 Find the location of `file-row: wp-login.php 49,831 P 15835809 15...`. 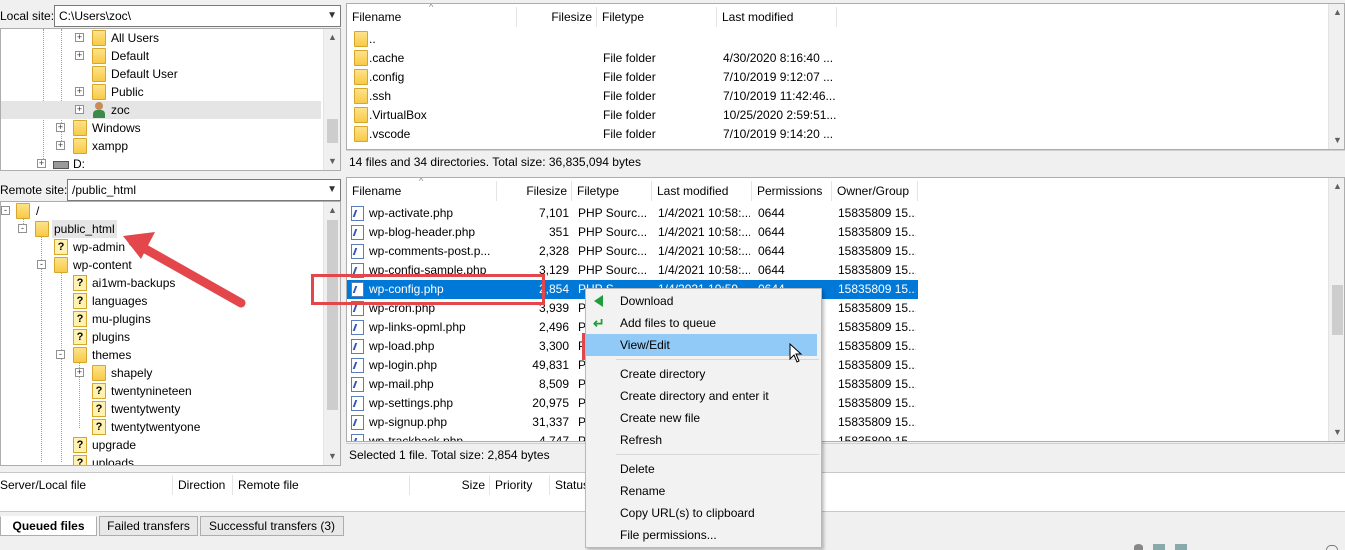

file-row: wp-login.php 49,831 P 15835809 15... is located at coordinates (837, 365).